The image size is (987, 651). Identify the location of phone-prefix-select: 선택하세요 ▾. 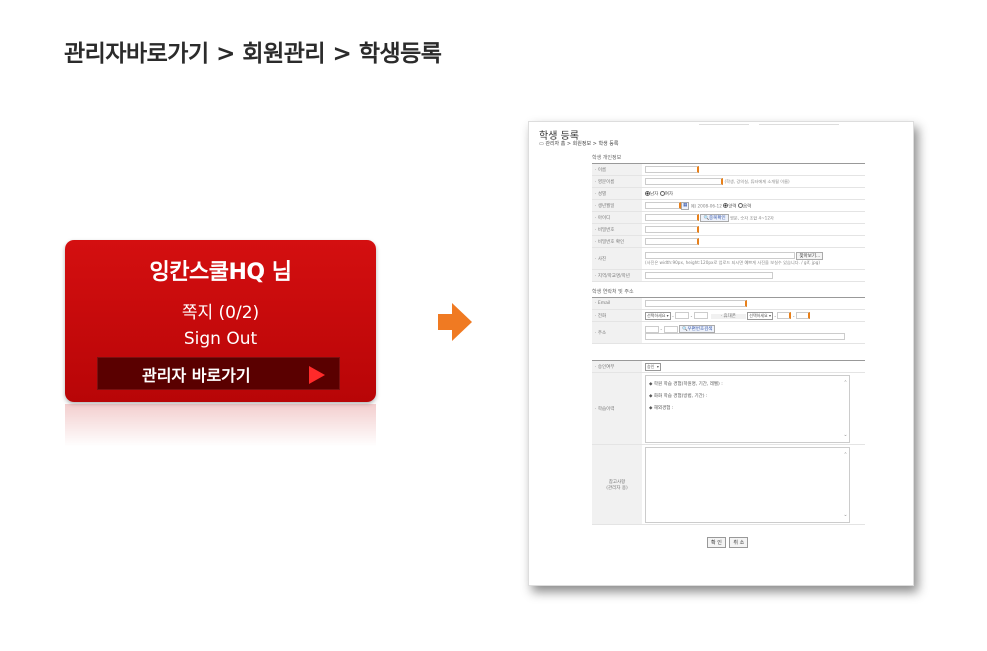
(658, 315).